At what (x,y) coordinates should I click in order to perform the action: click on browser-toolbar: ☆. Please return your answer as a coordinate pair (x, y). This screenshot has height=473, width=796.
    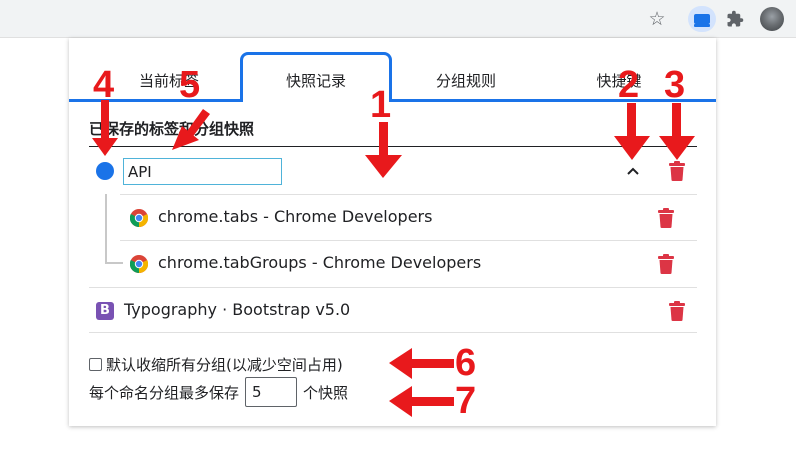
    Looking at the image, I should click on (398, 19).